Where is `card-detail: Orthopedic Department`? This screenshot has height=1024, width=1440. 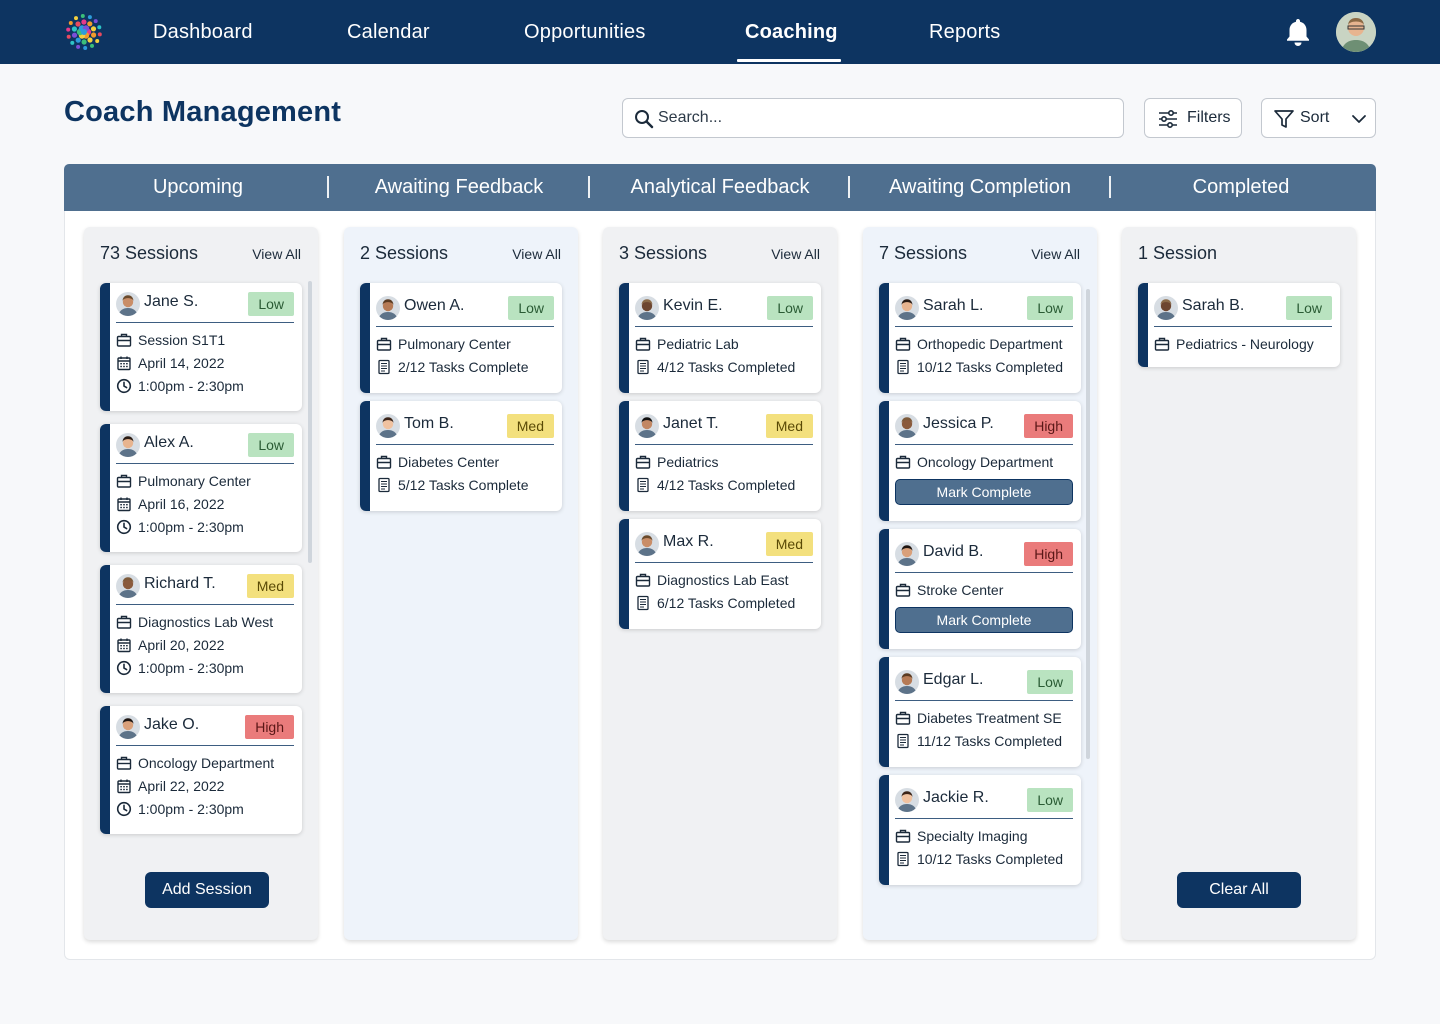
card-detail: Orthopedic Department is located at coordinates (979, 344).